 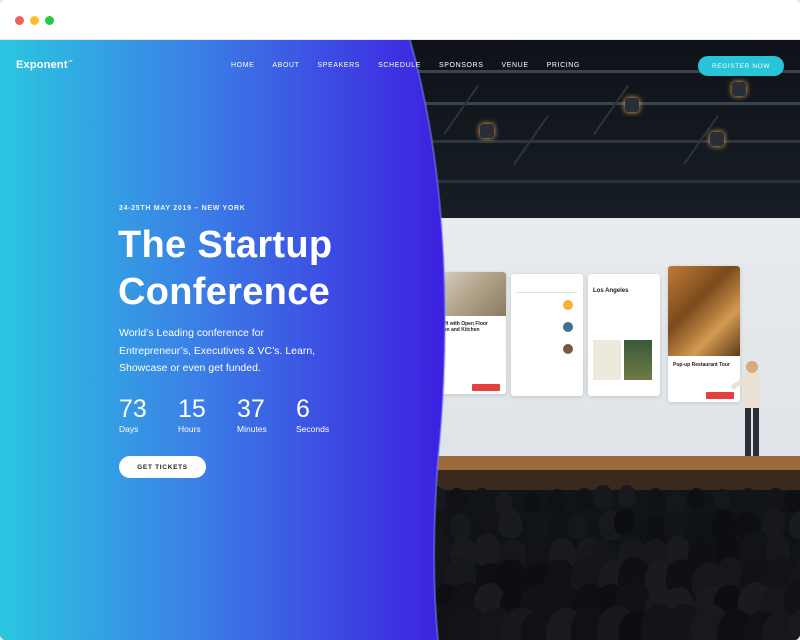 What do you see at coordinates (192, 409) in the screenshot?
I see `countdown-value: 15` at bounding box center [192, 409].